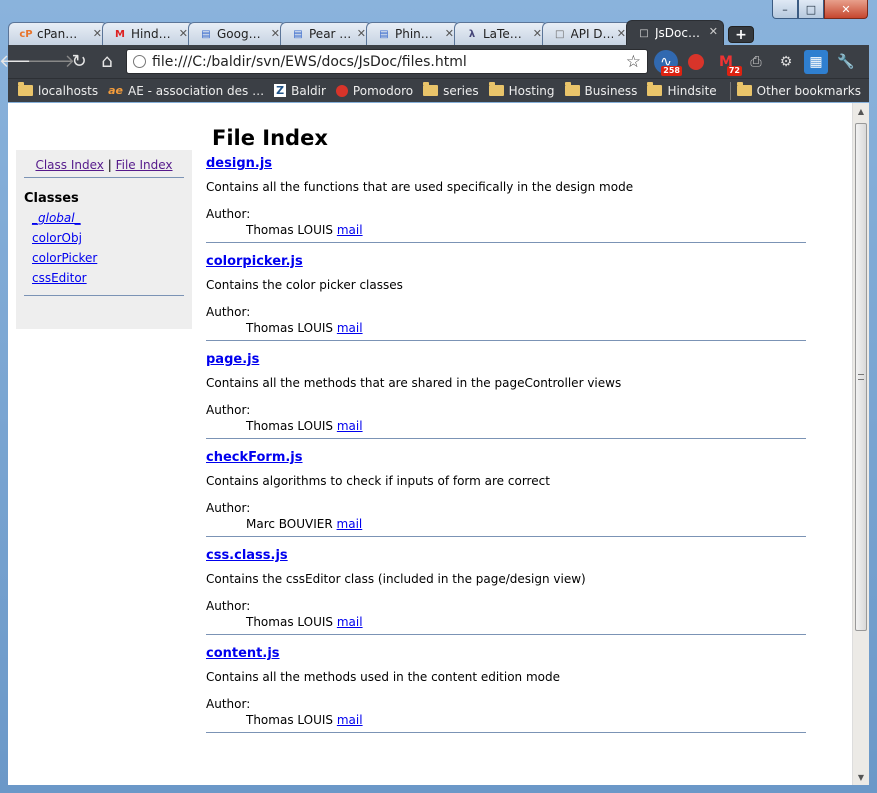  I want to click on class-link-colorpicker: colorPicker, so click(64, 258).